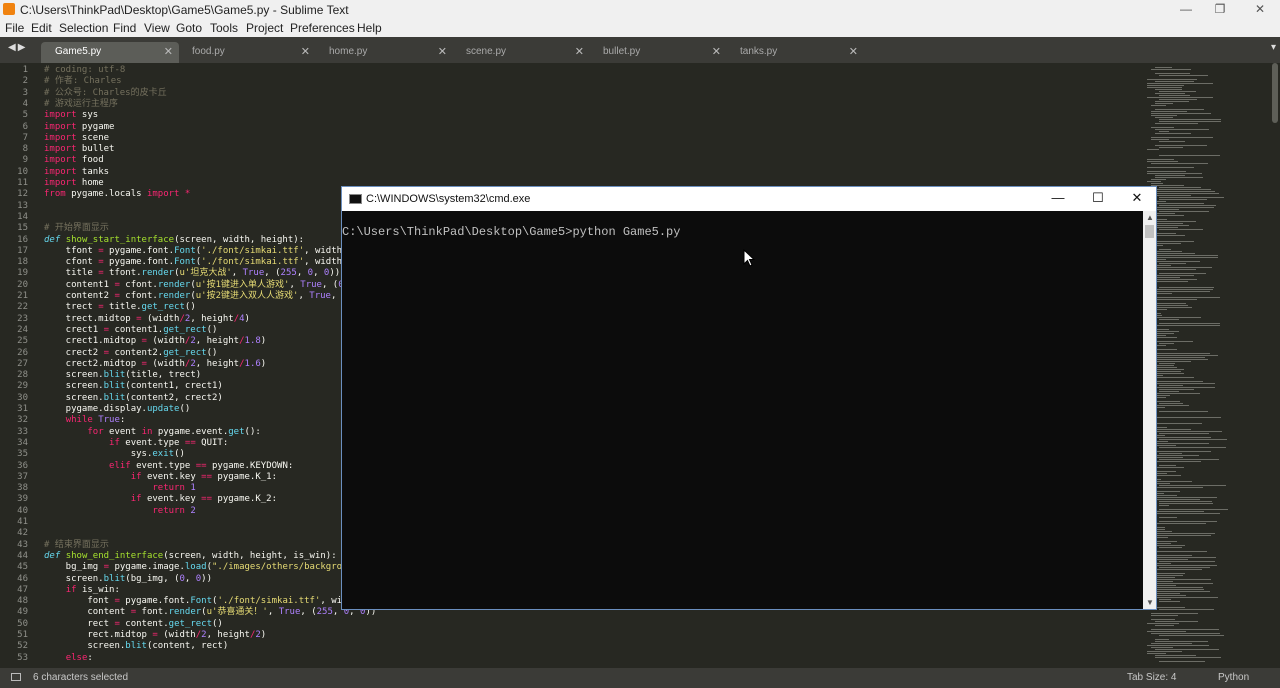 The width and height of the screenshot is (1280, 688). Describe the element at coordinates (76, 138) in the screenshot. I see `code-line: import scene` at that location.